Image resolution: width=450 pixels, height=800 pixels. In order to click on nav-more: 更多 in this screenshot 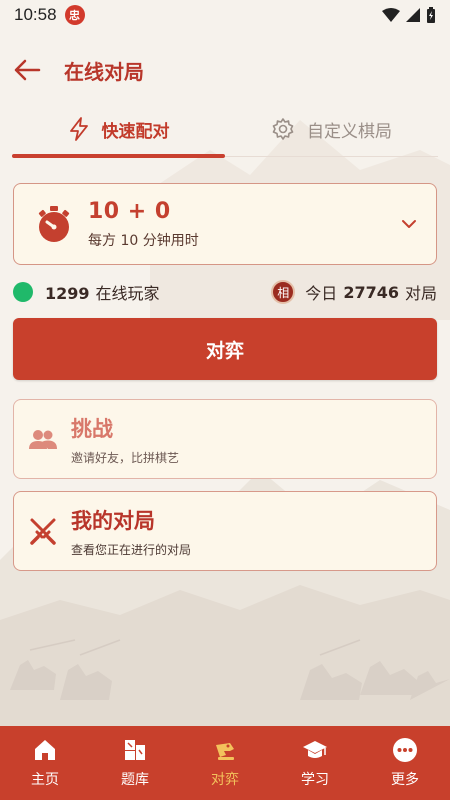, I will do `click(405, 763)`.